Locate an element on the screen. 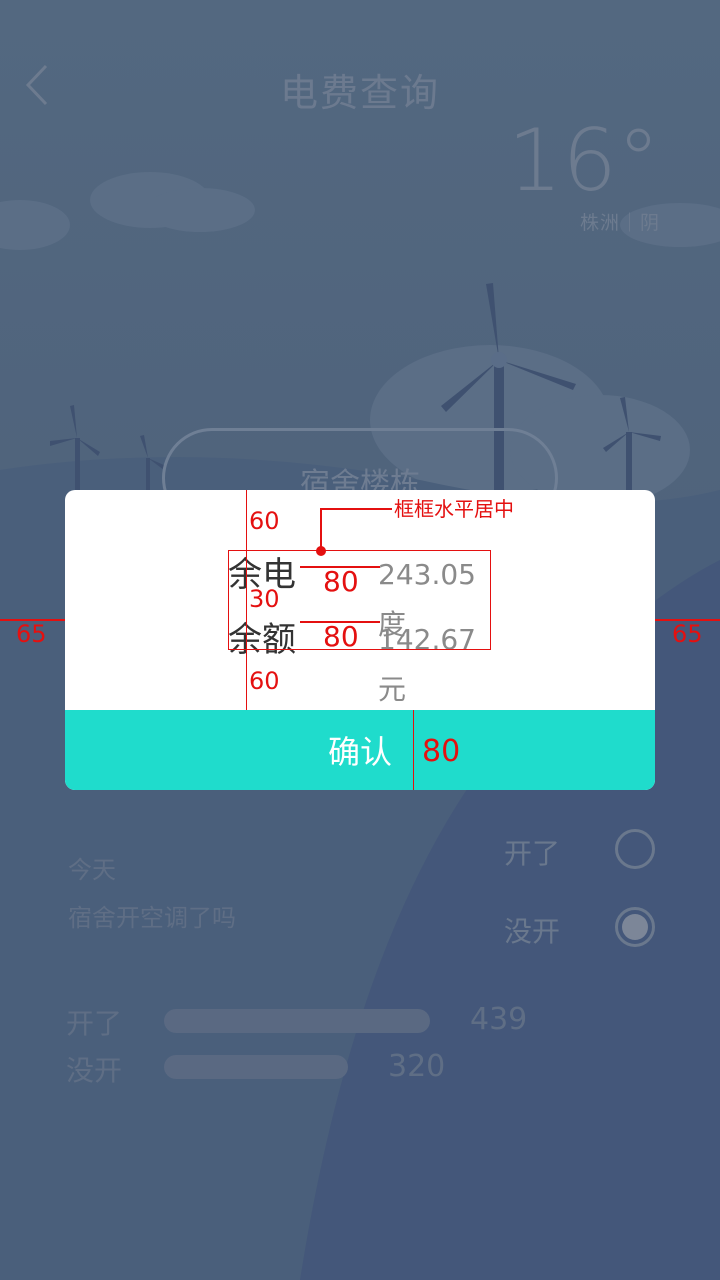  stat-label-no: 没开 is located at coordinates (94, 1070).